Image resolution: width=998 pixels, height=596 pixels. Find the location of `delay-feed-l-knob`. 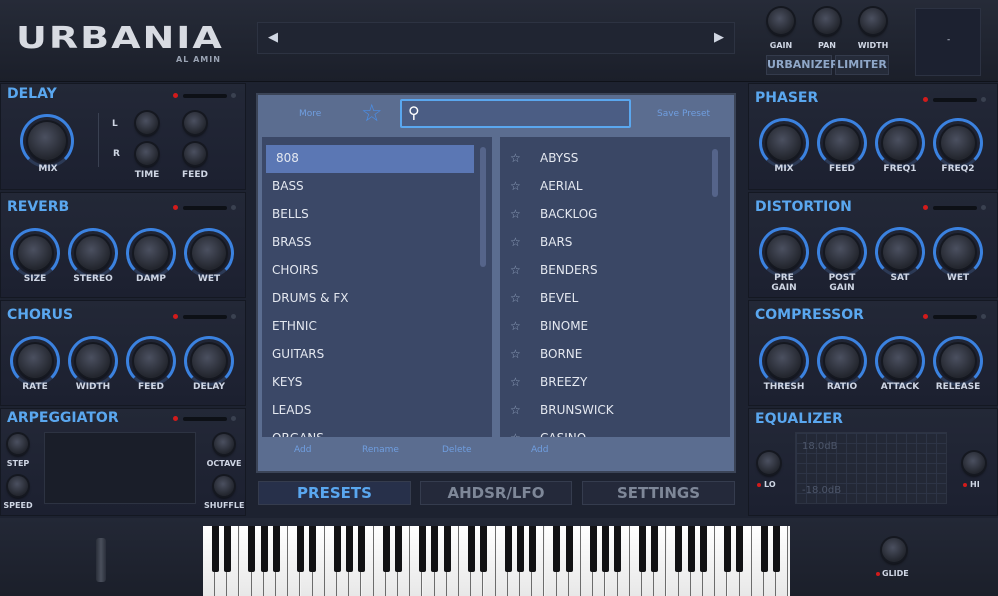

delay-feed-l-knob is located at coordinates (195, 123).